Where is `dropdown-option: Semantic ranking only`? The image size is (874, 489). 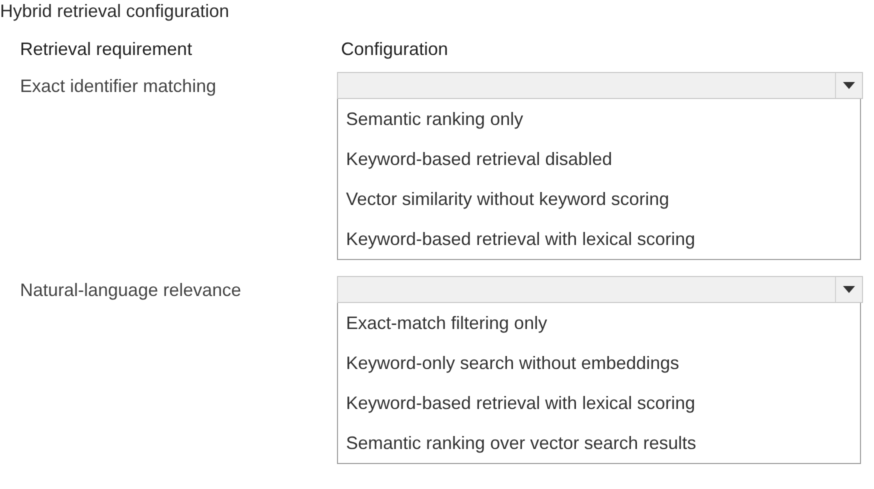 dropdown-option: Semantic ranking only is located at coordinates (599, 119).